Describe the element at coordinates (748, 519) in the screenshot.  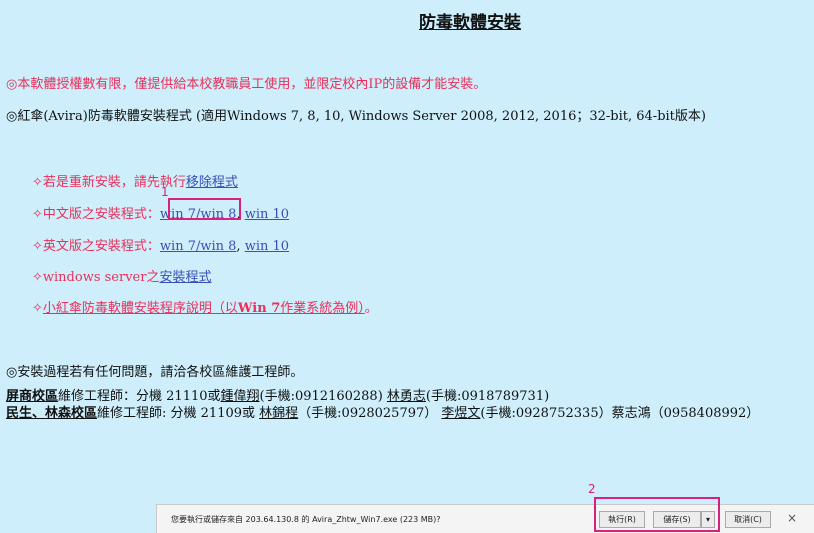
I see `cancel-button: 取消(C)` at that location.